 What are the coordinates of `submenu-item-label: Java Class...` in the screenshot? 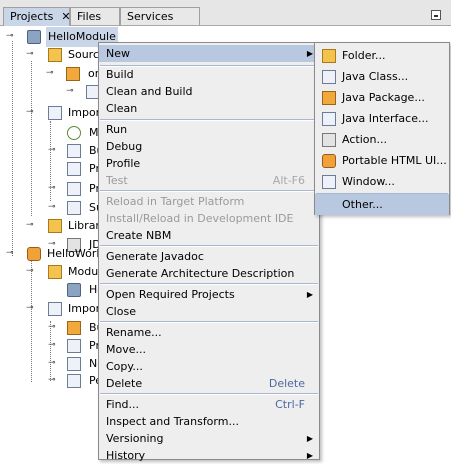 It's located at (375, 76).